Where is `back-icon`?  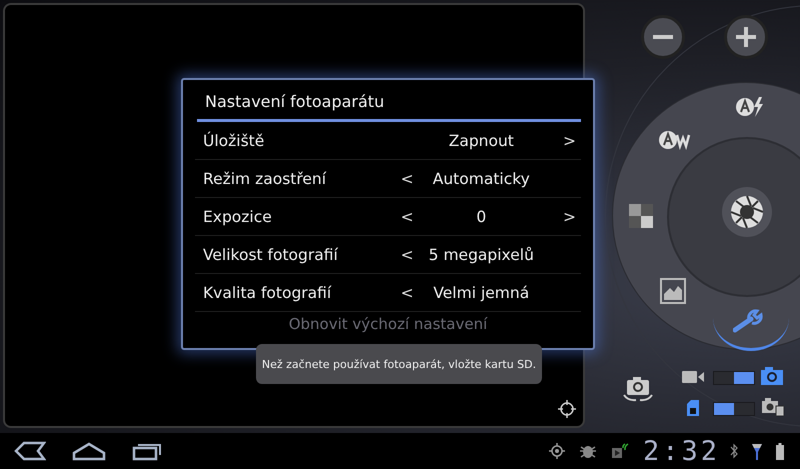
back-icon is located at coordinates (29, 451).